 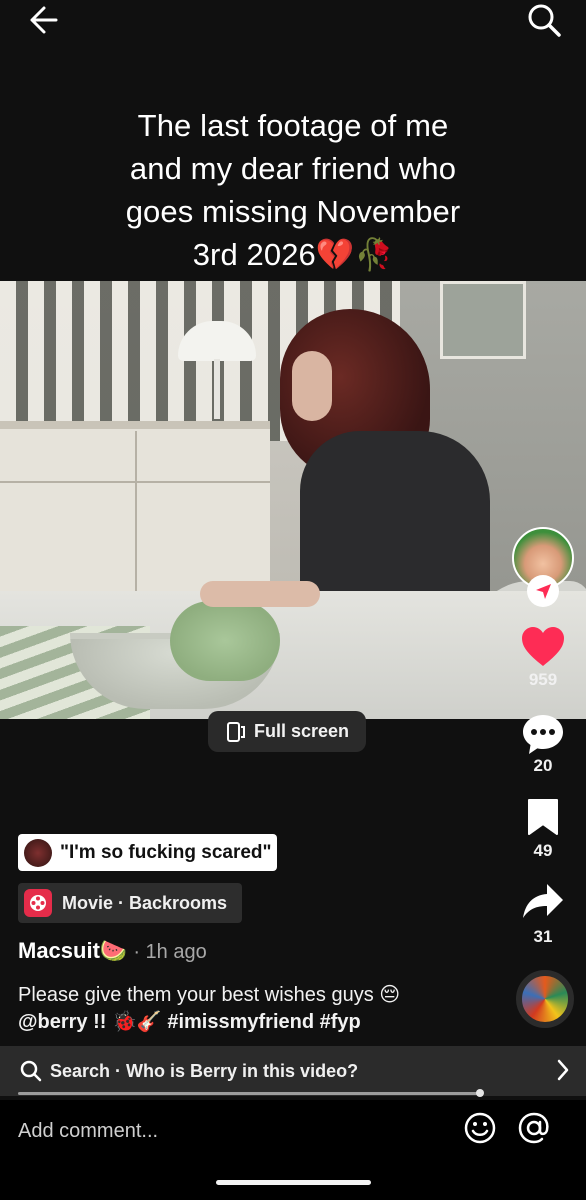 I want to click on fullscreen-label: Full screen, so click(x=302, y=731).